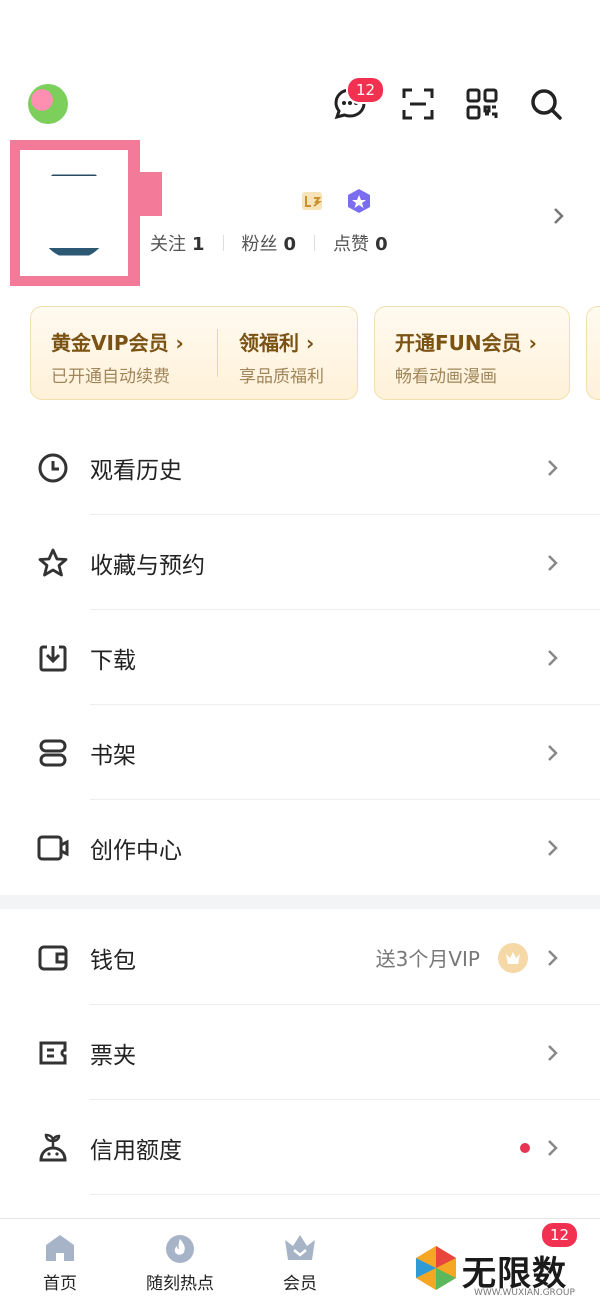 This screenshot has width=600, height=1300. Describe the element at coordinates (300, 1284) in the screenshot. I see `nav-member-label: 会员` at that location.